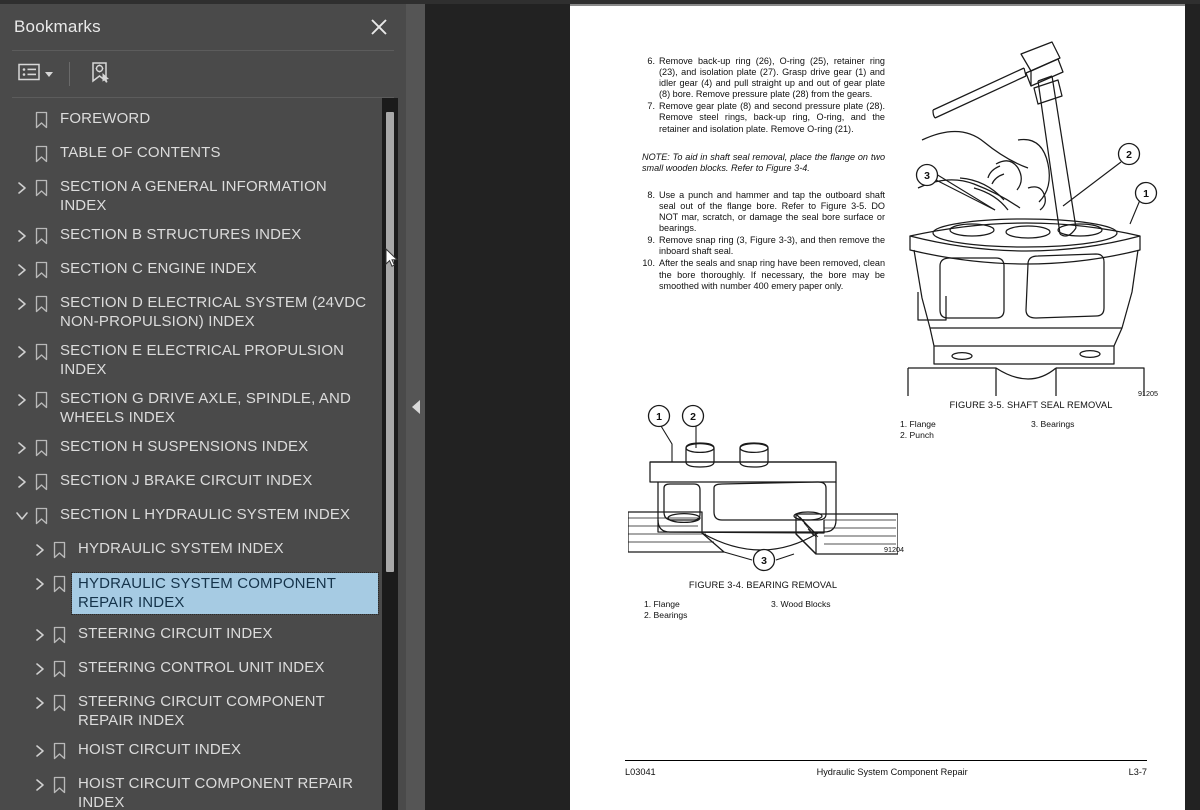 This screenshot has height=810, width=1200. I want to click on bookmark-item: STEERING CIRCUIT INDEX, so click(192, 636).